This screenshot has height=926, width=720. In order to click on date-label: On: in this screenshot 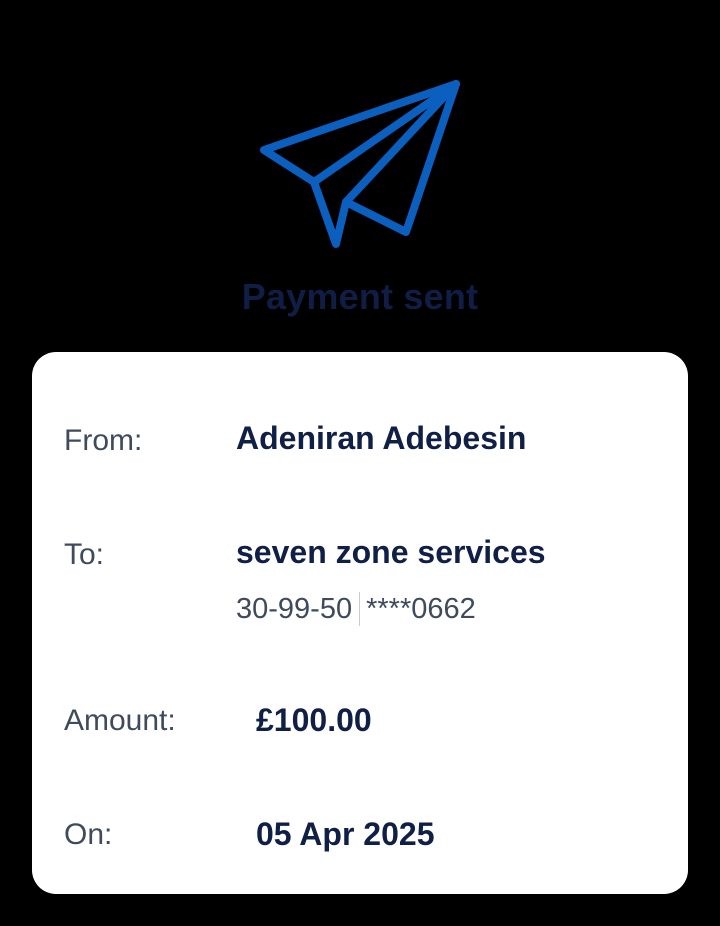, I will do `click(88, 834)`.